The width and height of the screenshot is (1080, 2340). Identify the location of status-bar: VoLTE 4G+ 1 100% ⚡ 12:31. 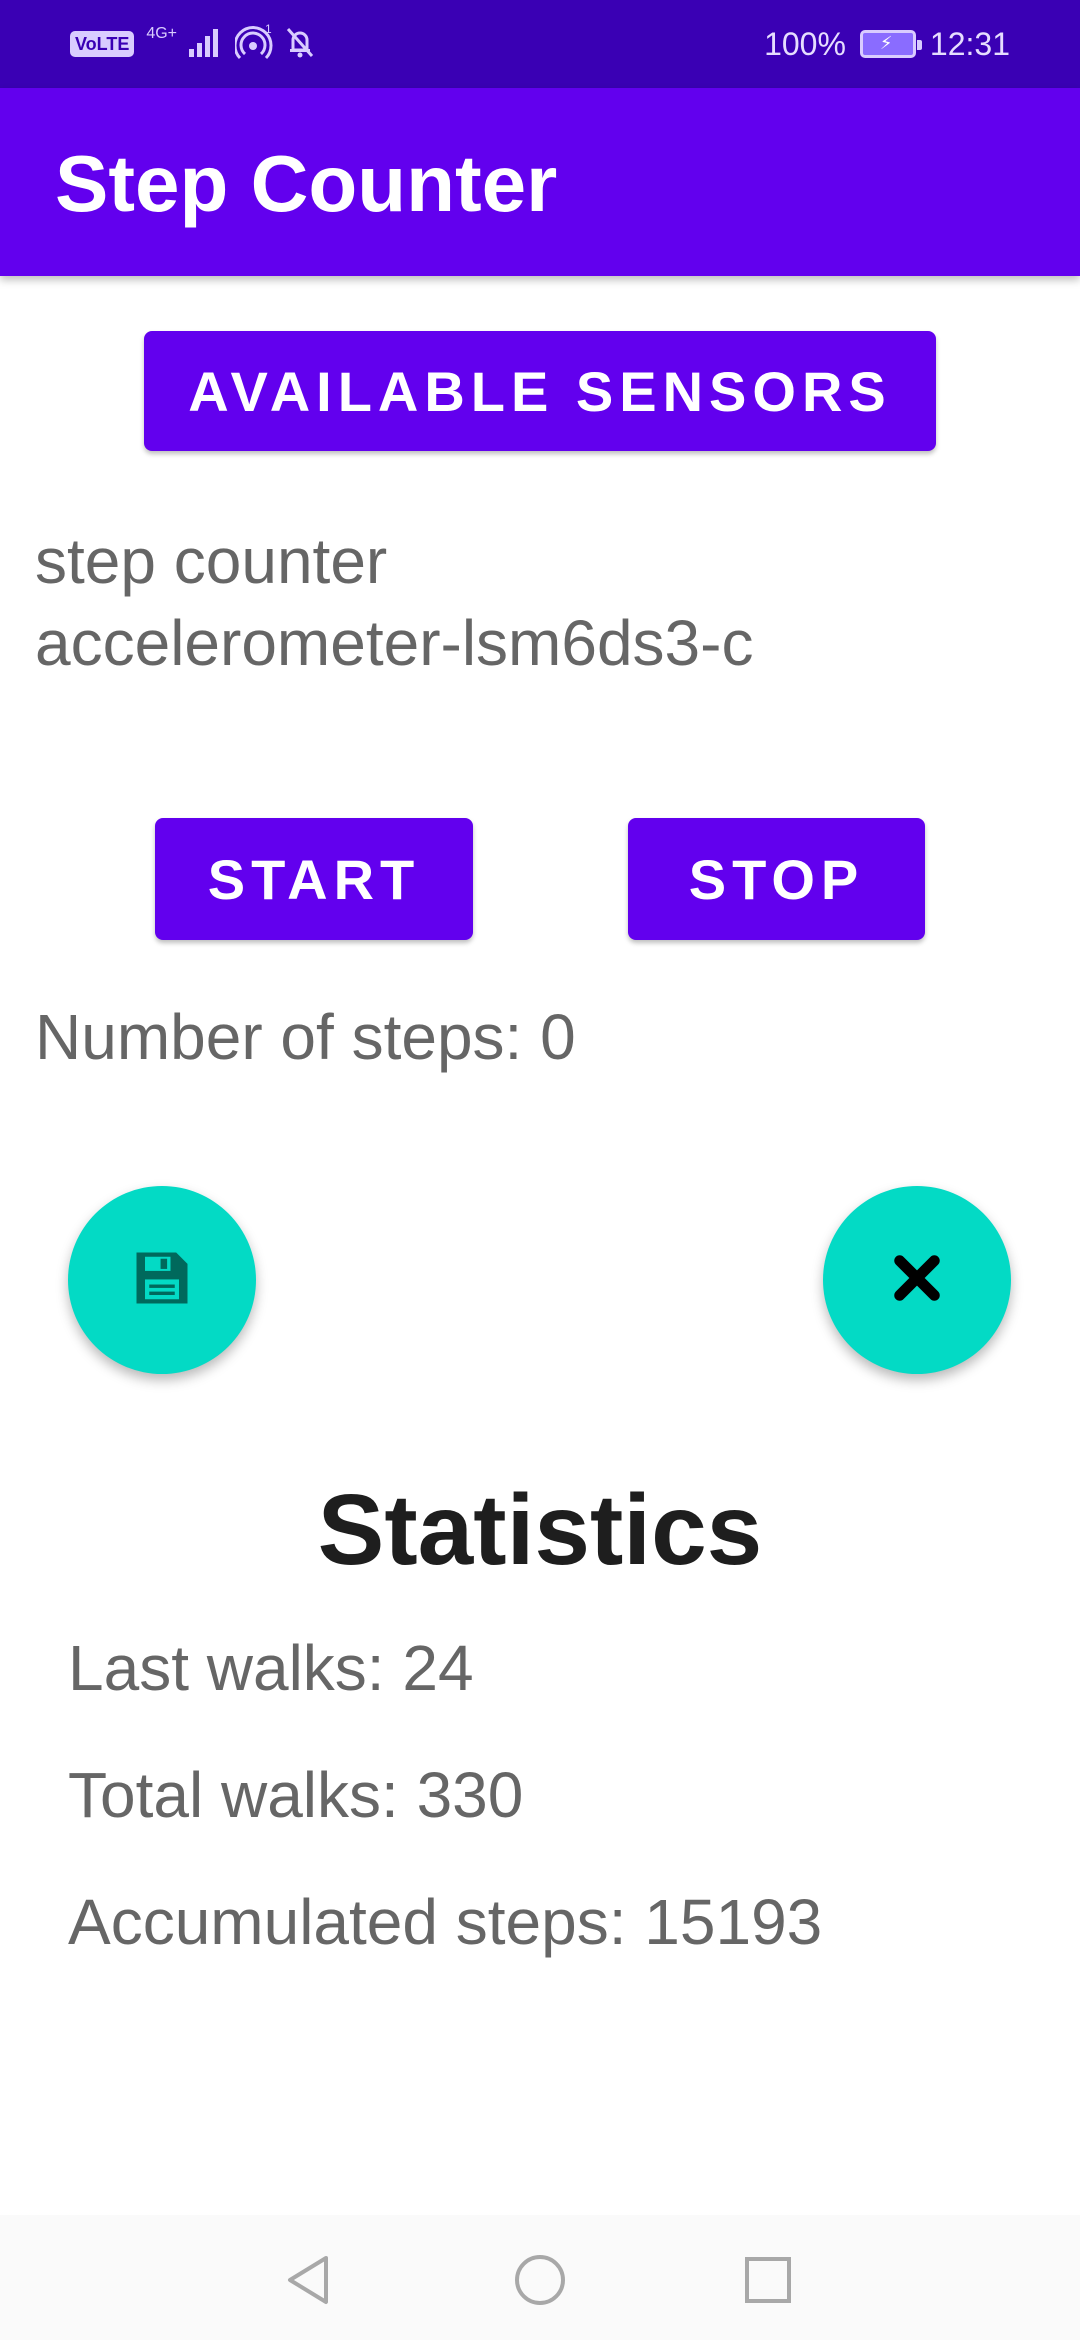
(540, 44).